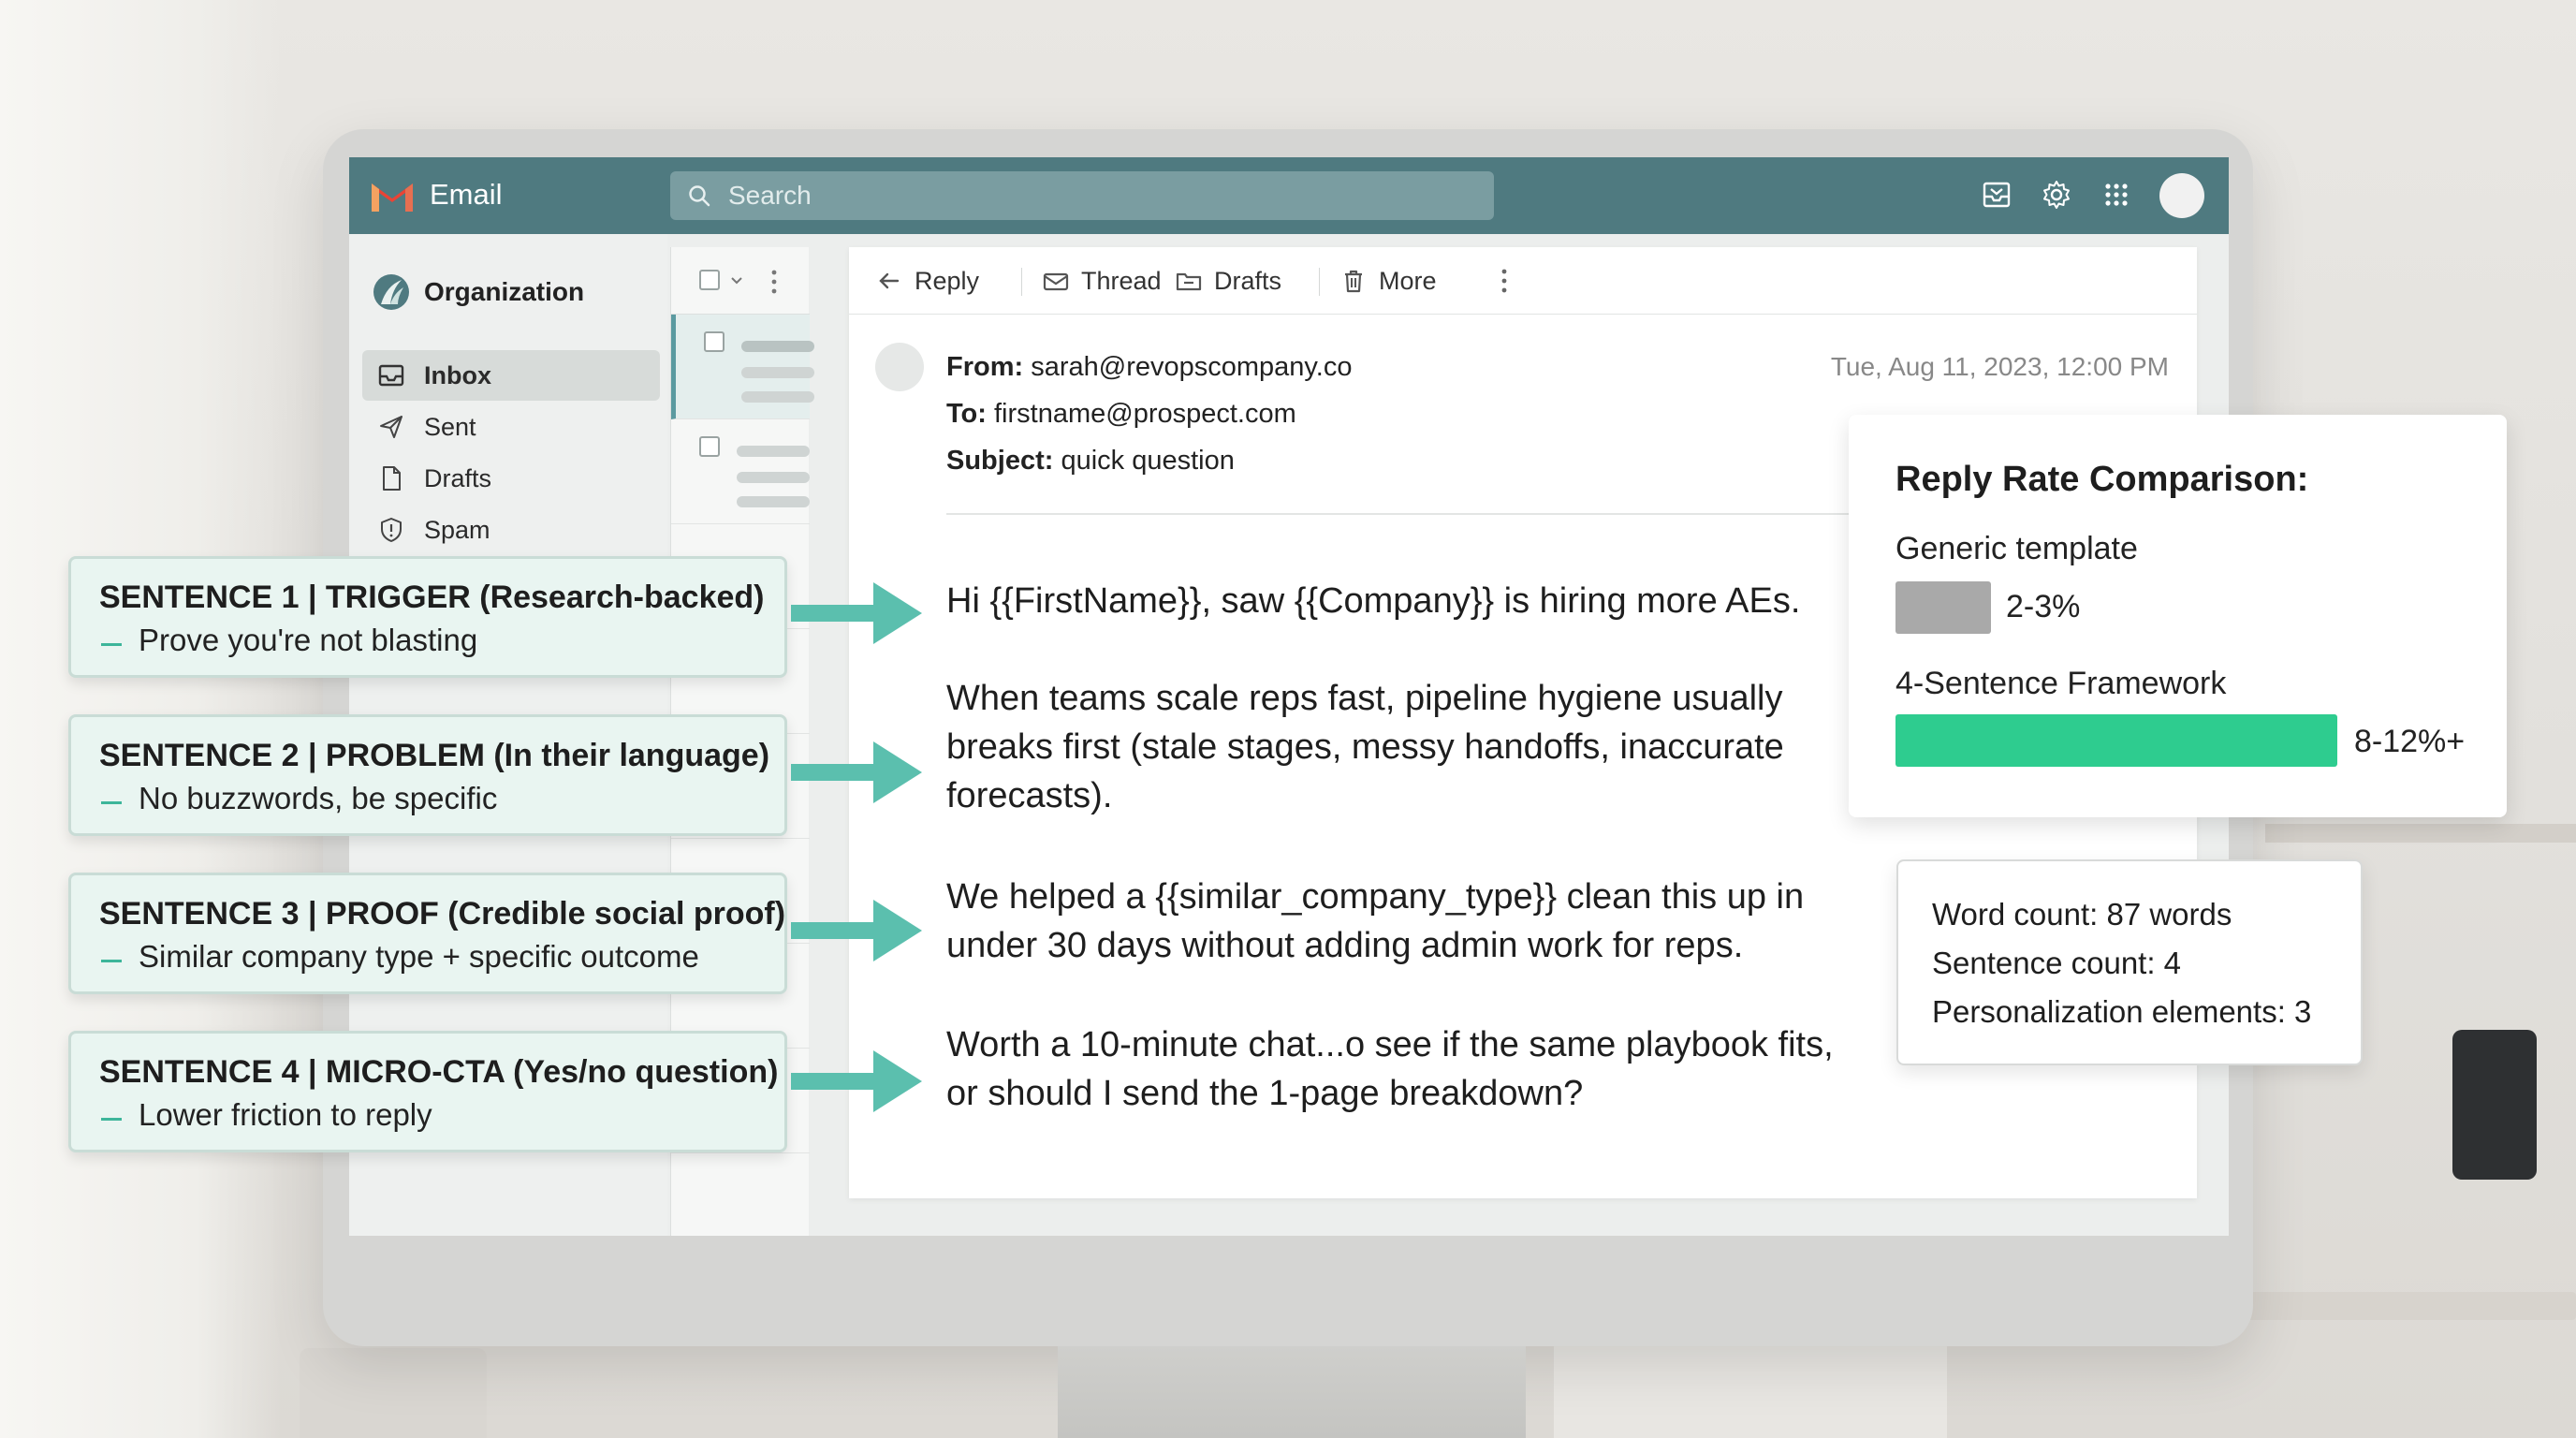 The height and width of the screenshot is (1438, 2576). I want to click on organization-header: Organization, so click(478, 292).